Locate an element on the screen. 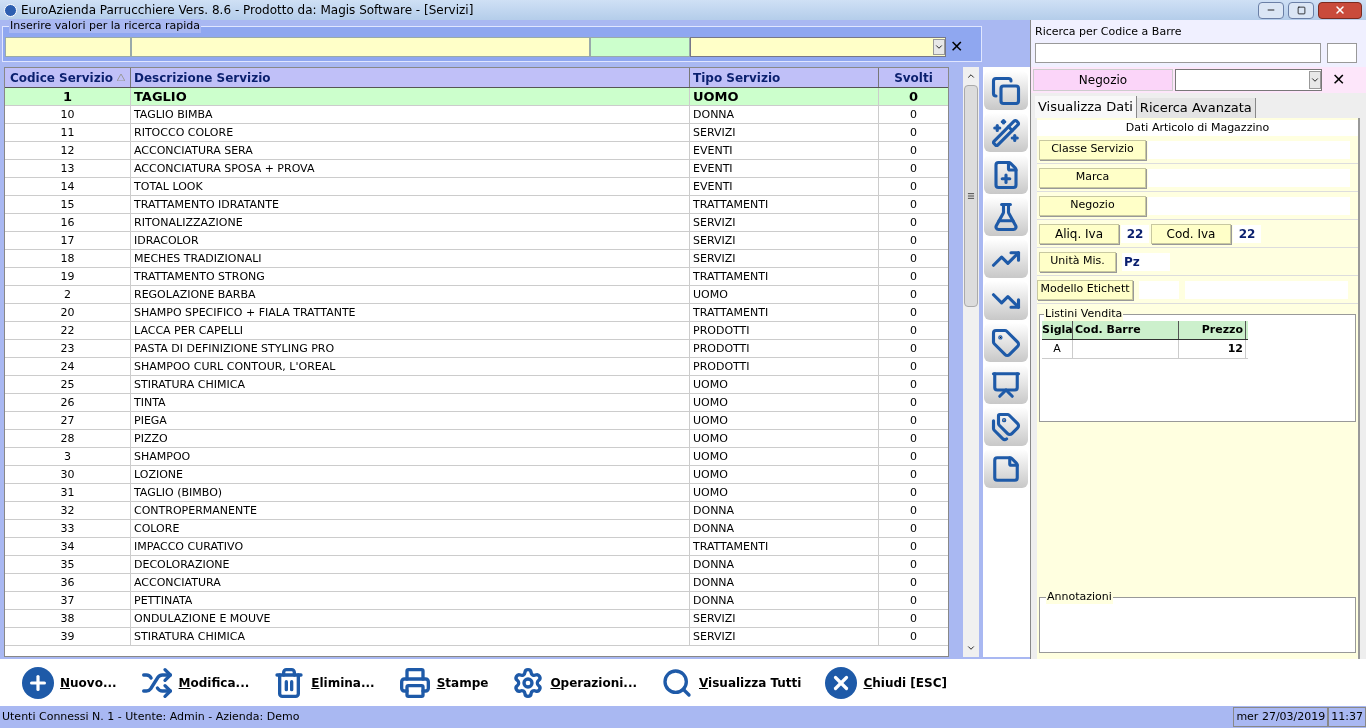  table-row: 36 ACCONCIATURA DONNA 0 is located at coordinates (476, 583).